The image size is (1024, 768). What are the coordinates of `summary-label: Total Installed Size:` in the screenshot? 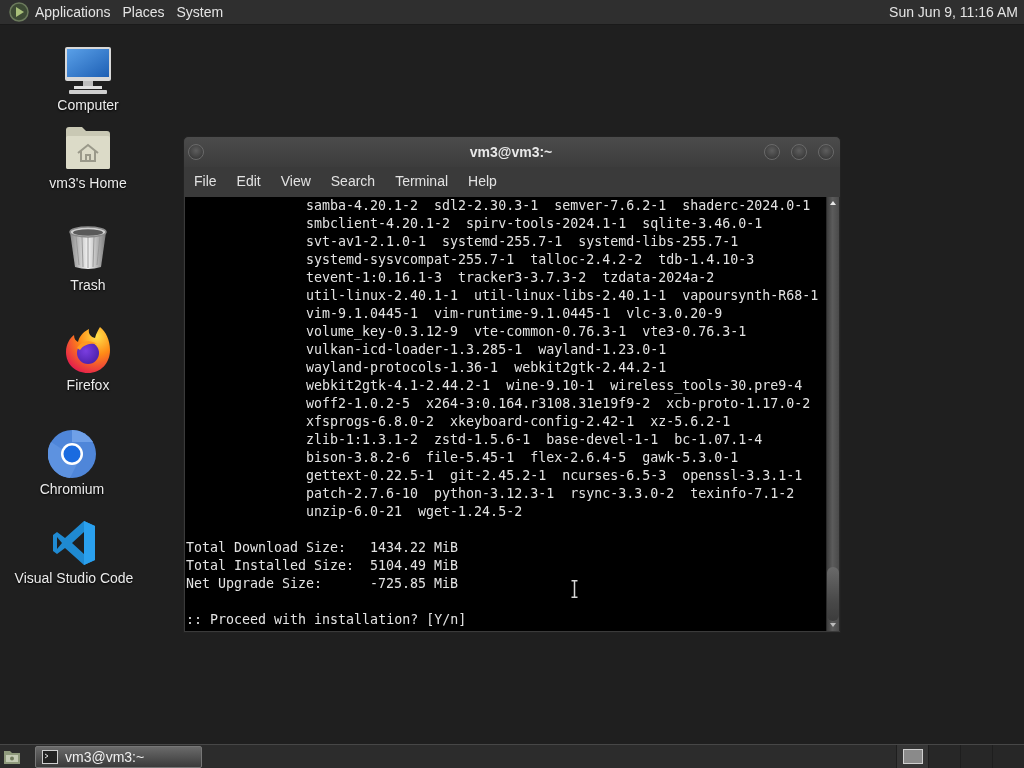 It's located at (270, 566).